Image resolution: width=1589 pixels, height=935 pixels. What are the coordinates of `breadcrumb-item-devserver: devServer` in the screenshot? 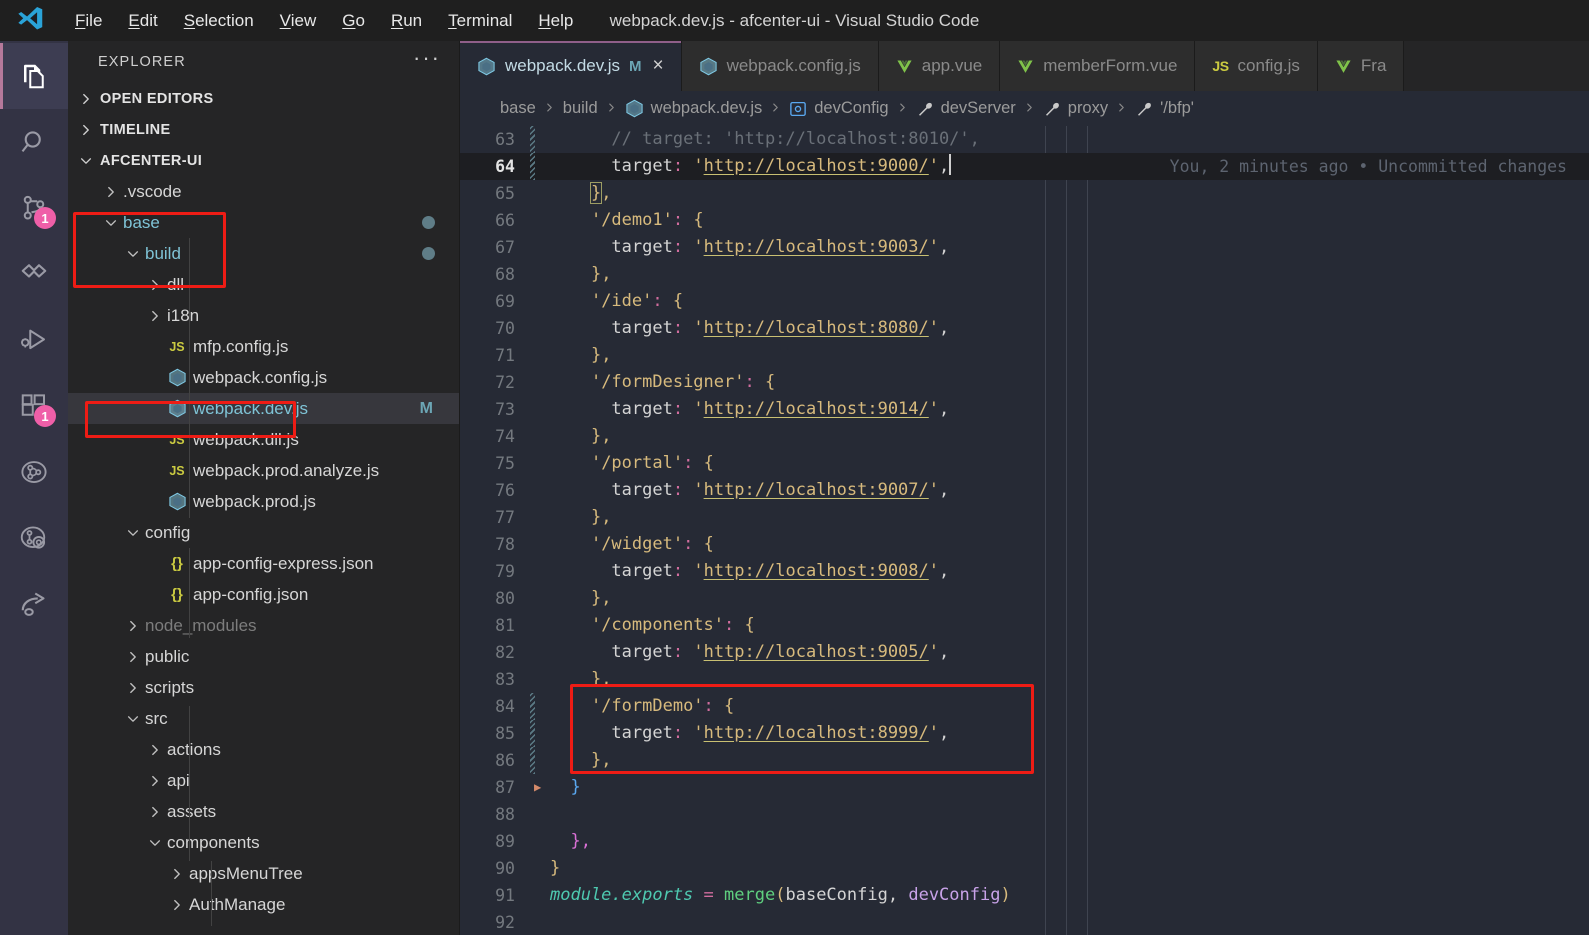 It's located at (966, 108).